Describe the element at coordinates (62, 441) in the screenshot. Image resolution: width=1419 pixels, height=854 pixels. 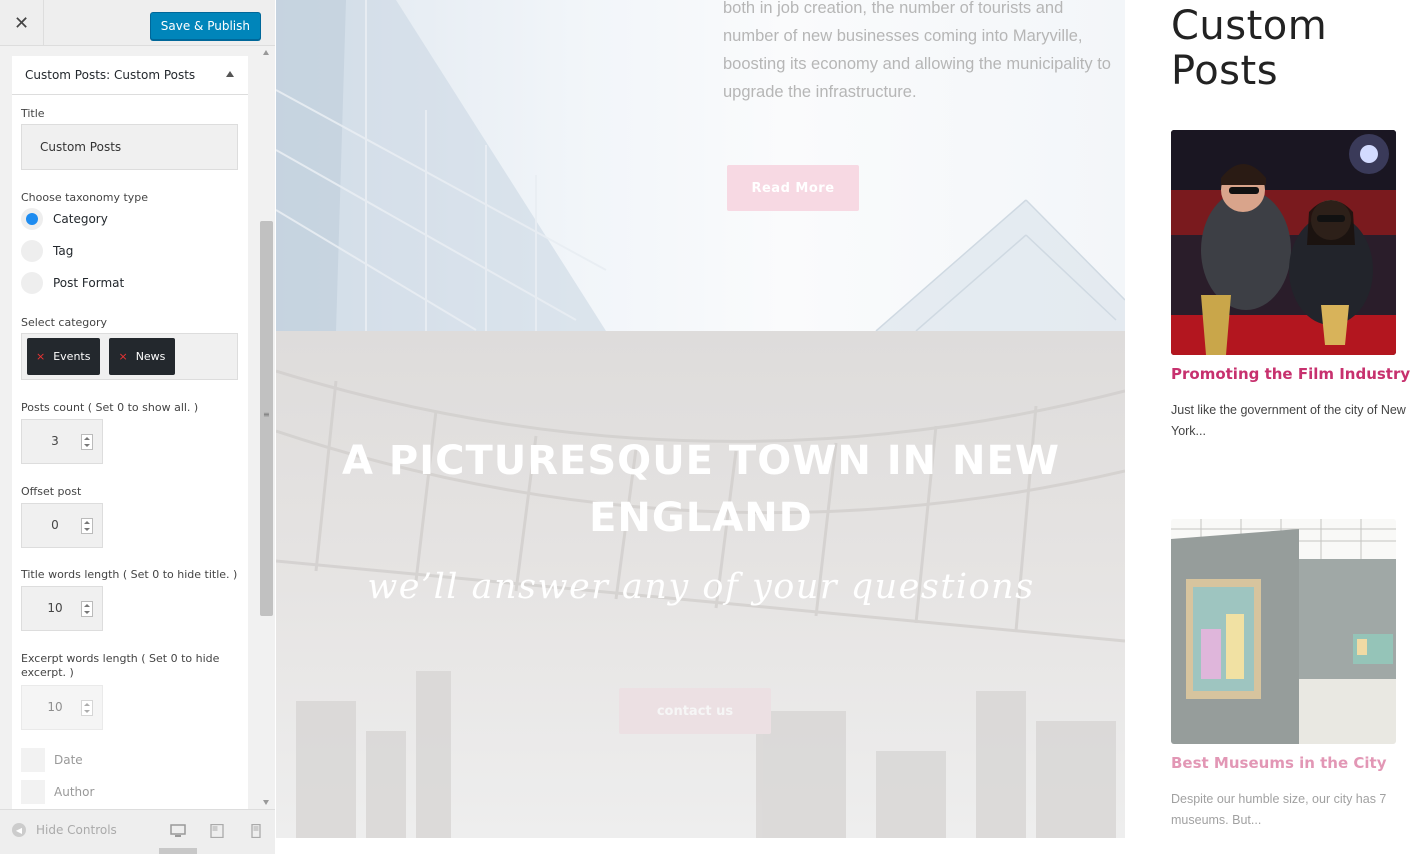
I see `posts-count-stepper: 3` at that location.